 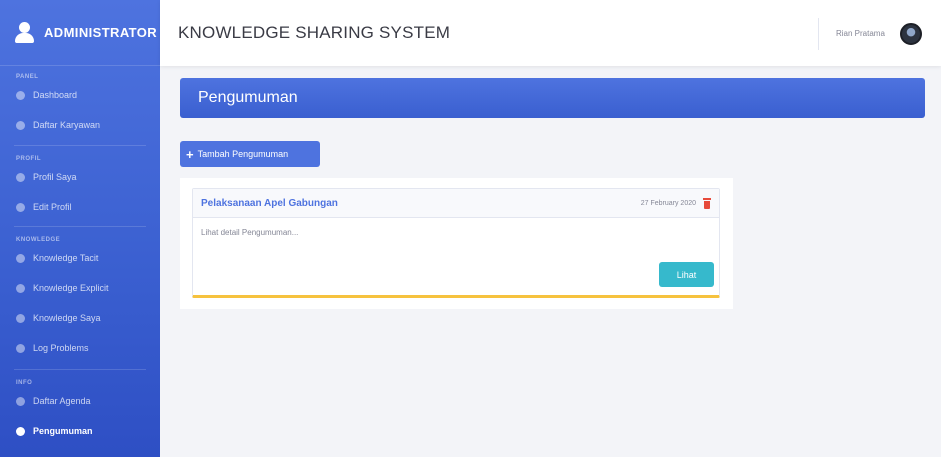 What do you see at coordinates (243, 154) in the screenshot?
I see `add-announcement-label: Tambah Pengumuman` at bounding box center [243, 154].